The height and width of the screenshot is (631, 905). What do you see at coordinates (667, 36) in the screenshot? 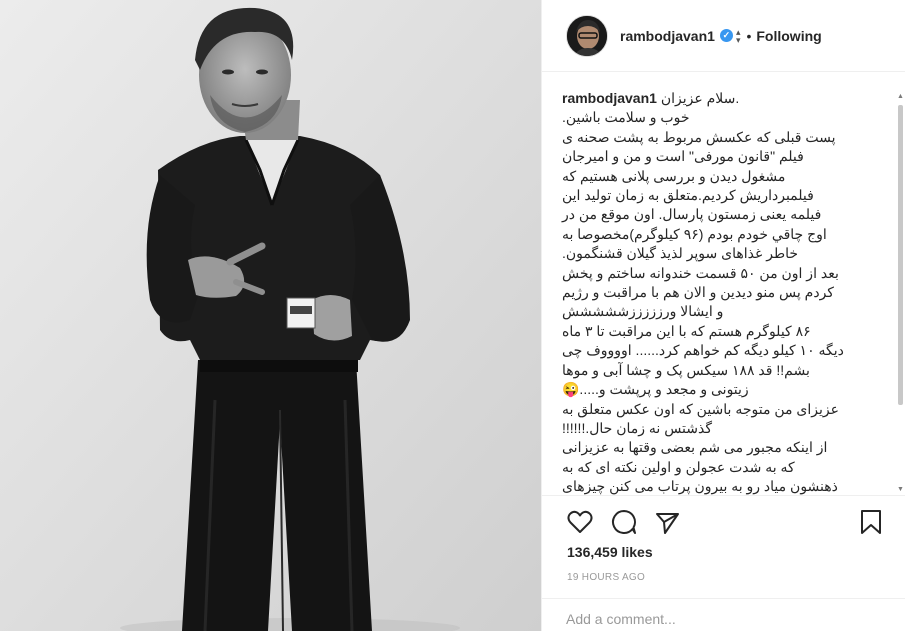
I see `username-link: rambodjavan1` at bounding box center [667, 36].